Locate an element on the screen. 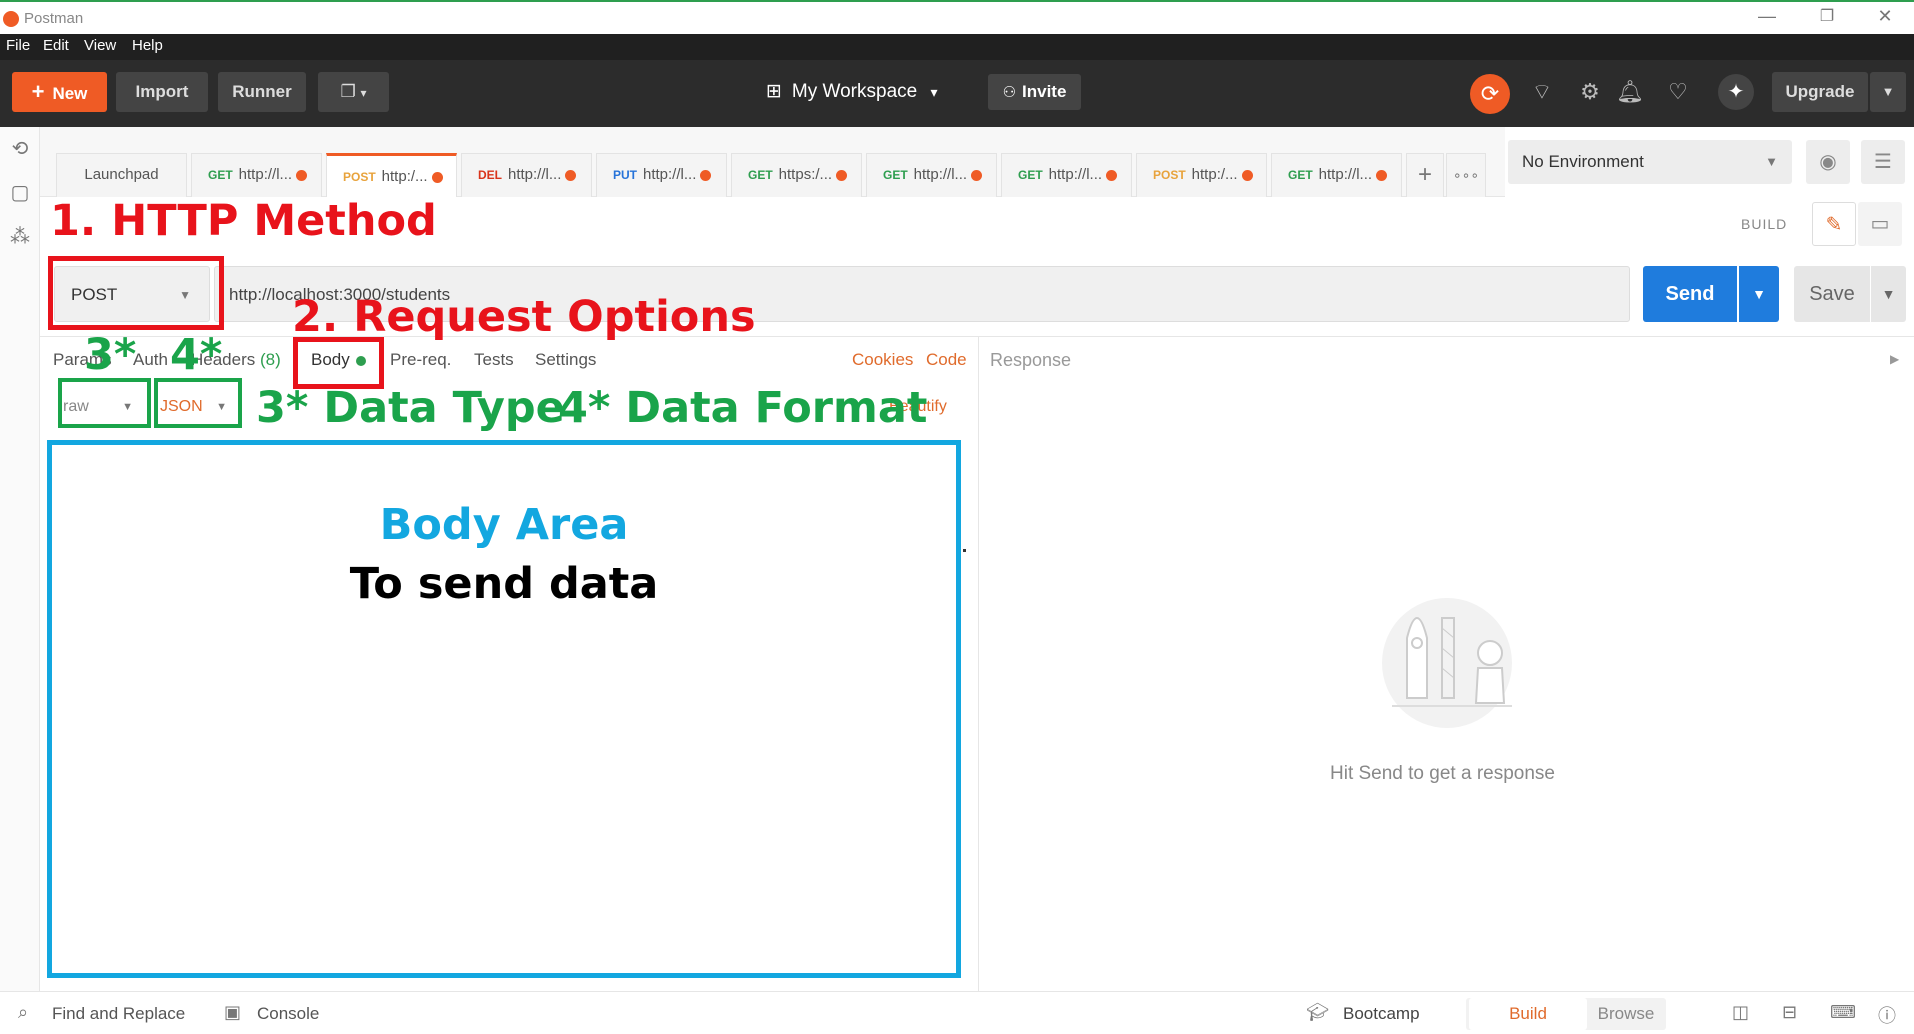  data-format-annotation: 4* Data Format is located at coordinates (743, 408).